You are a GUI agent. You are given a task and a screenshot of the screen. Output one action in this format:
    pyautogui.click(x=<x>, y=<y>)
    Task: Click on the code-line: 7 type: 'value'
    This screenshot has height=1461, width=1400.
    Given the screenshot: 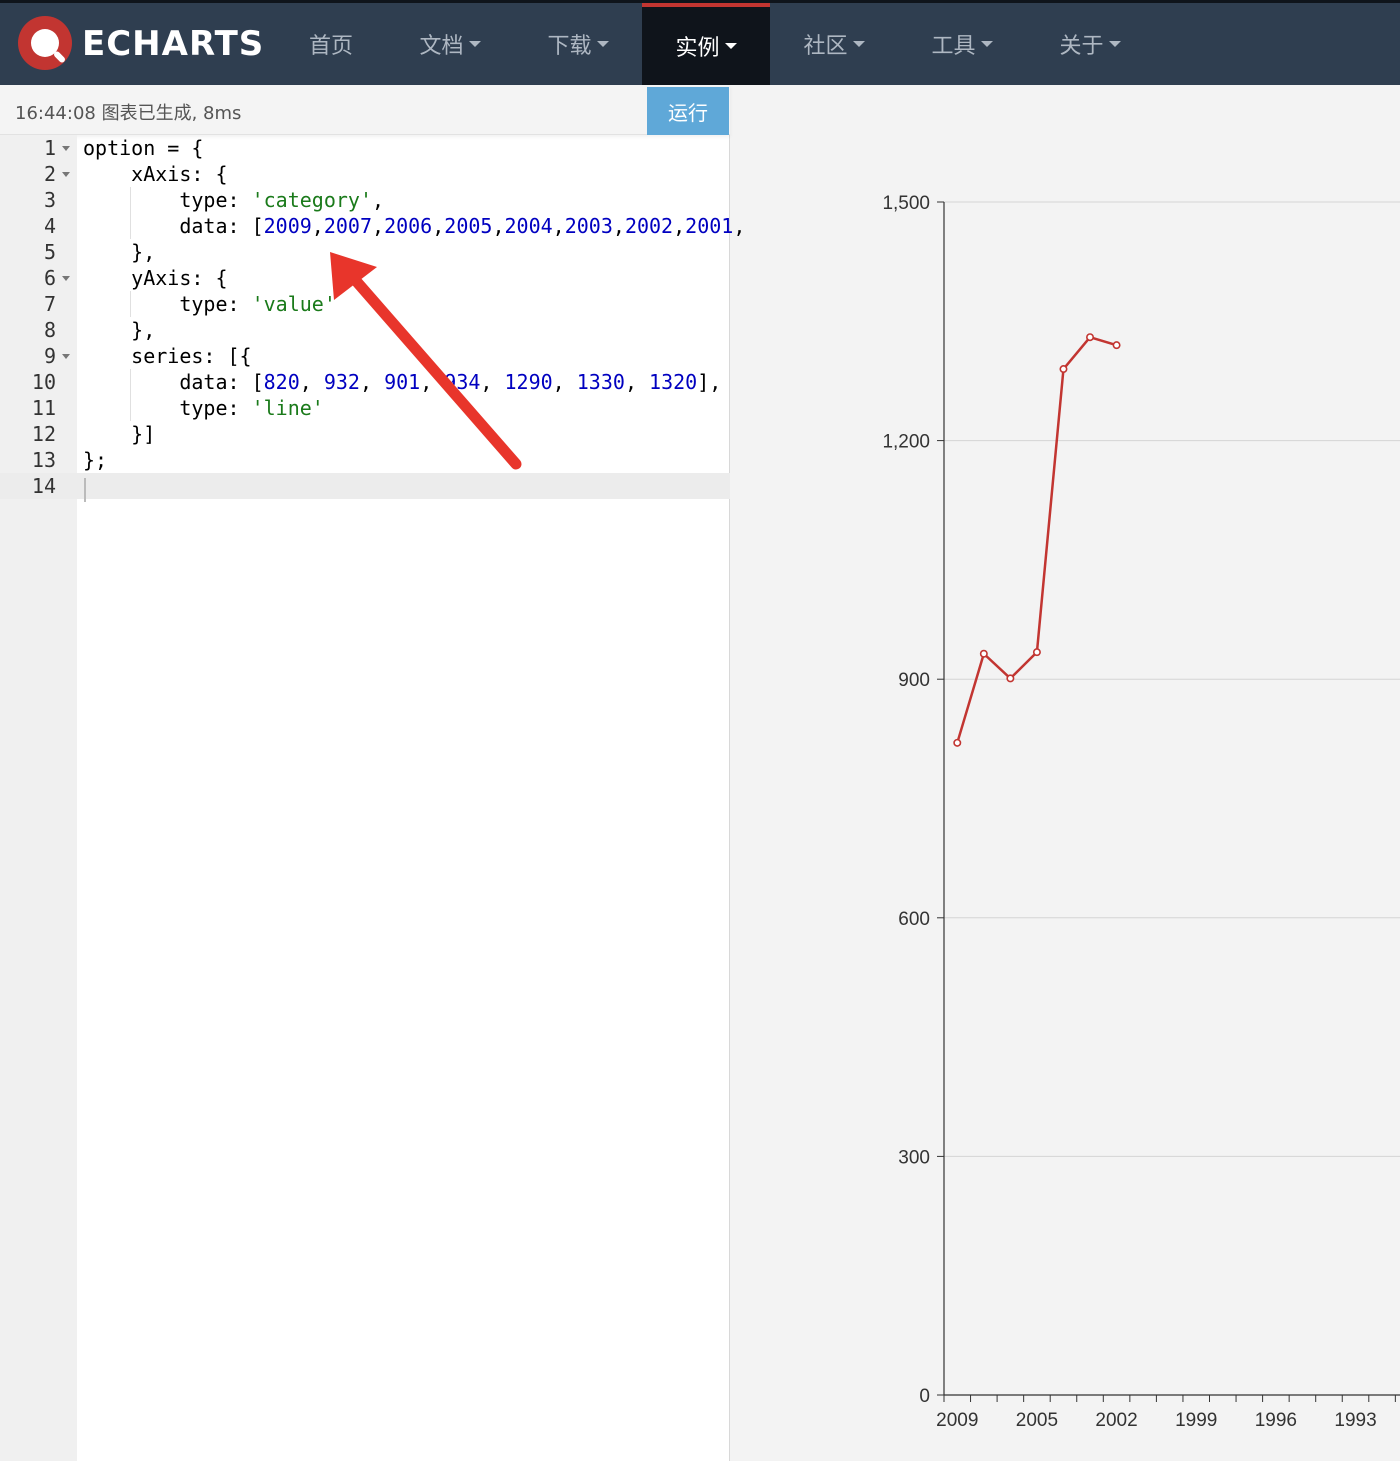 What is the action you would take?
    pyautogui.click(x=365, y=304)
    